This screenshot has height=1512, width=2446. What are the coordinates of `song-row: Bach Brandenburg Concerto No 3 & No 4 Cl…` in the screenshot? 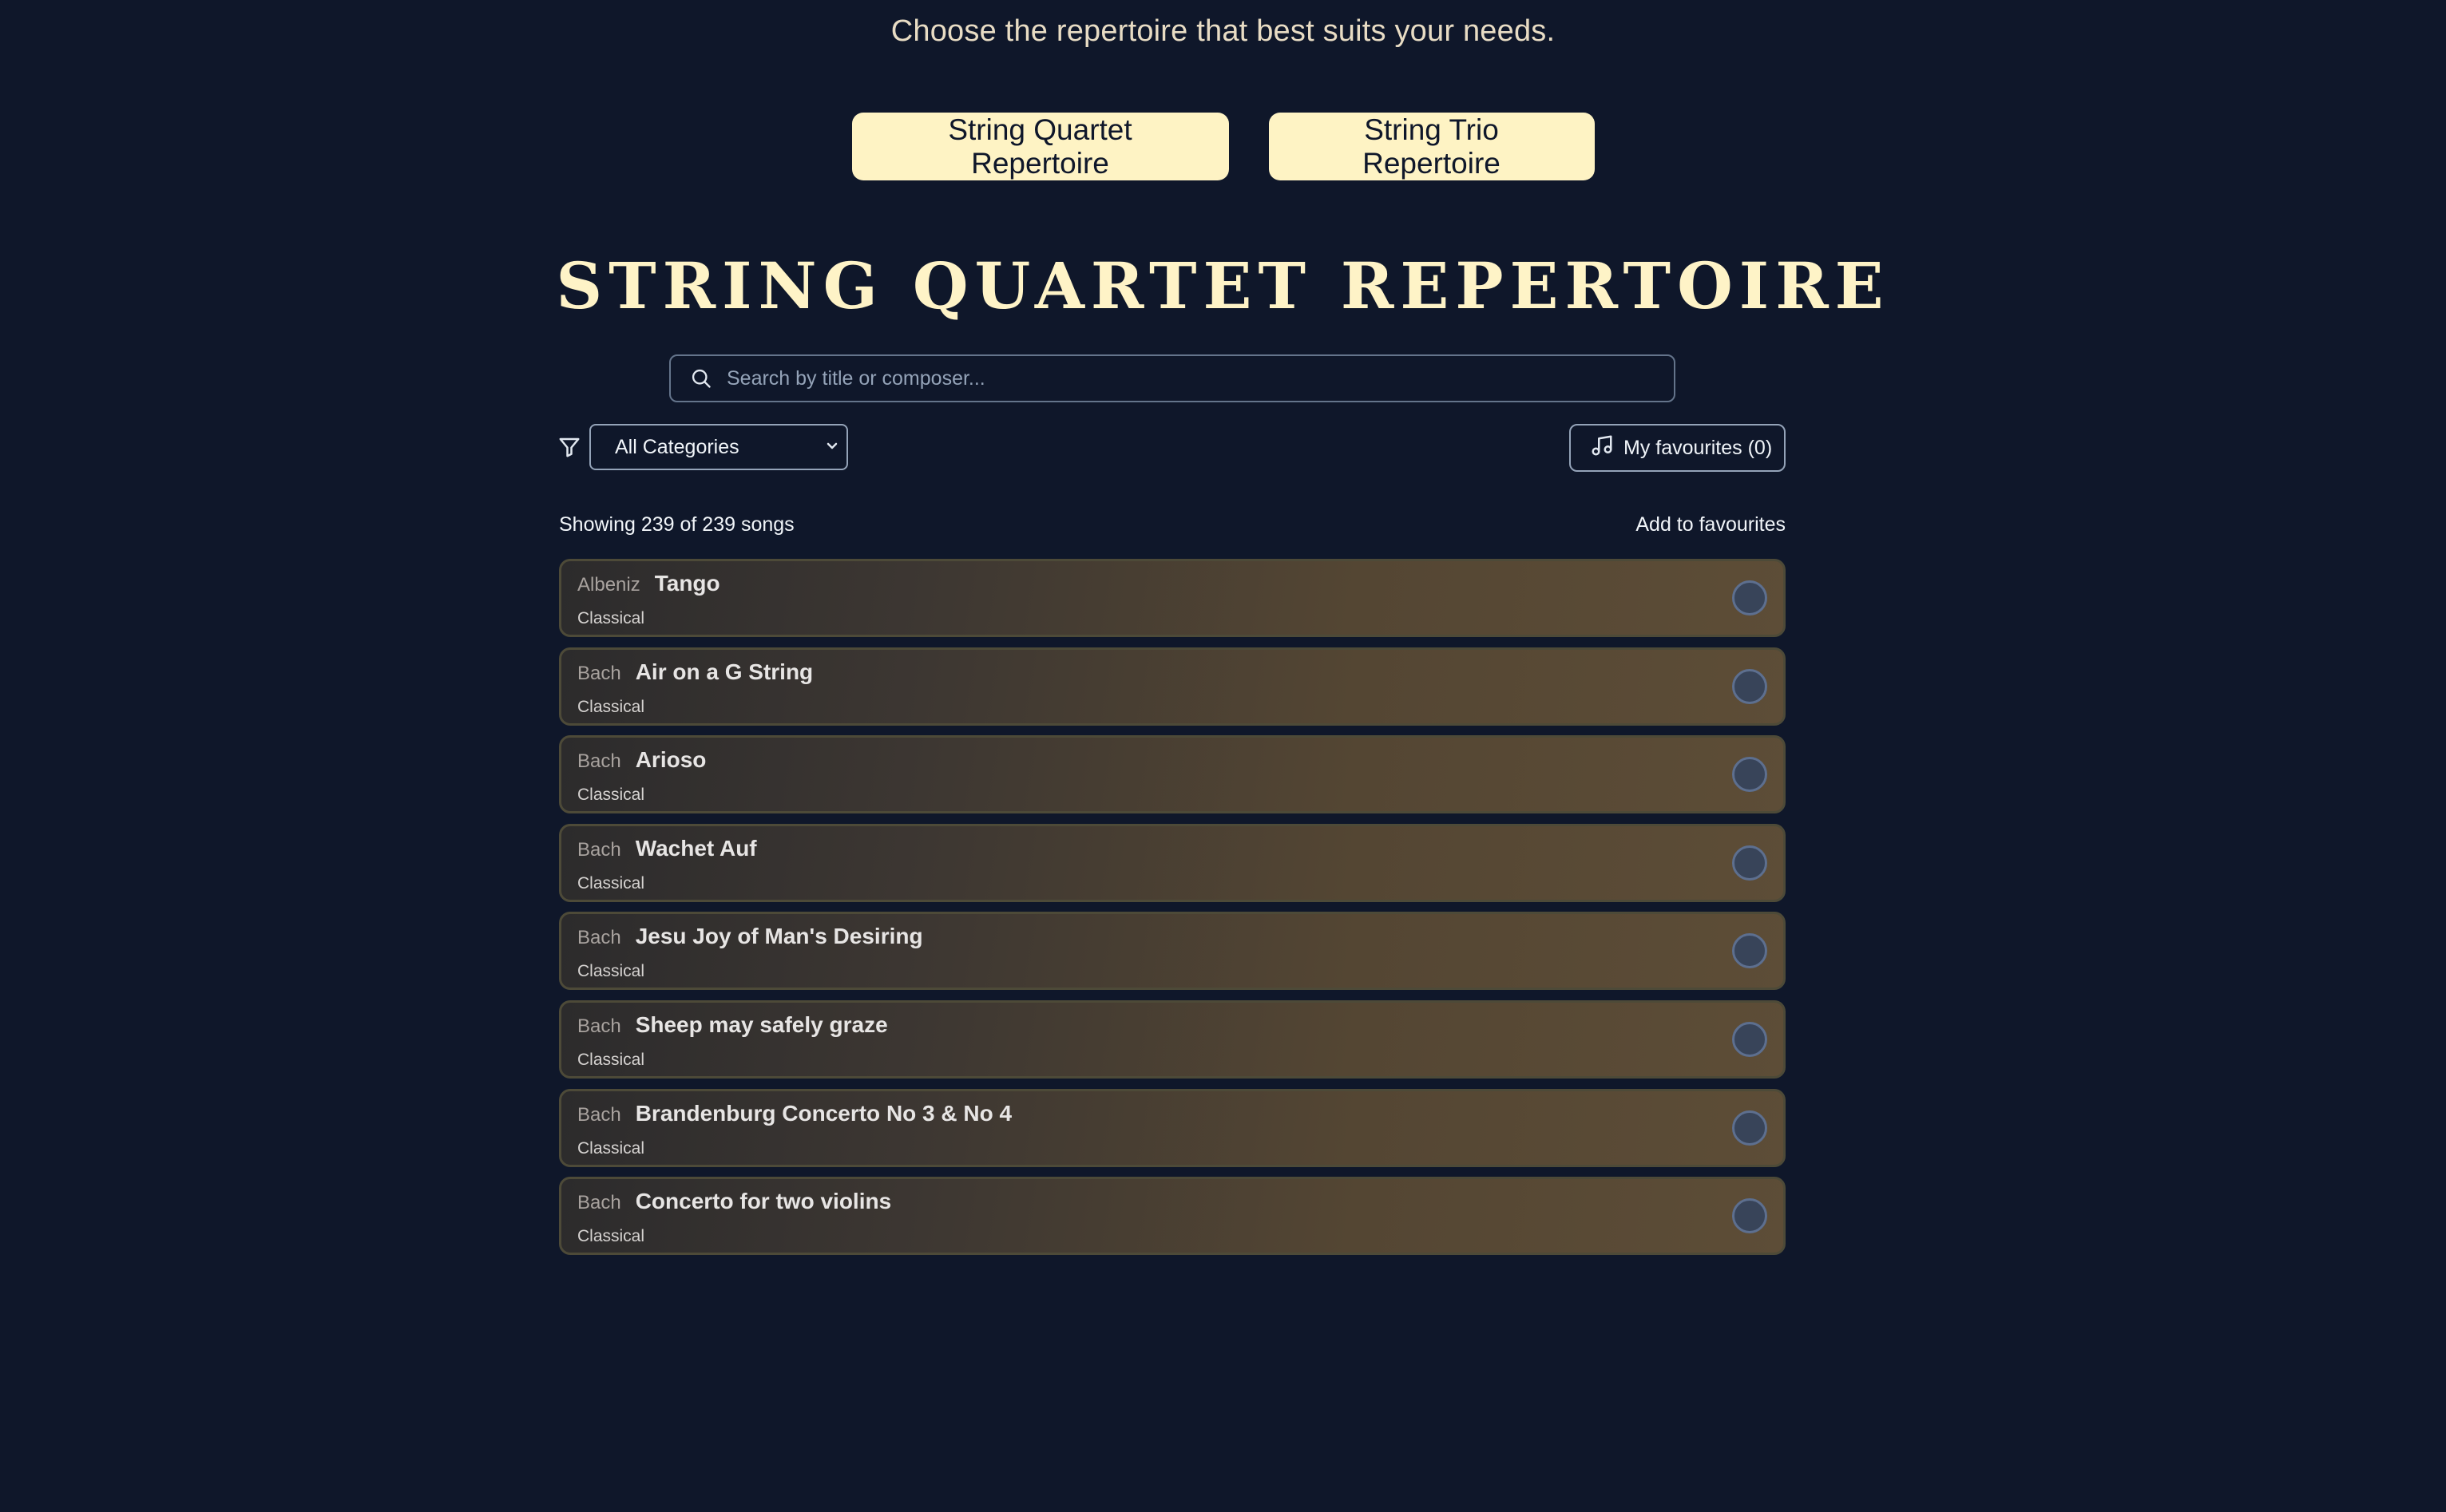 It's located at (1172, 1127).